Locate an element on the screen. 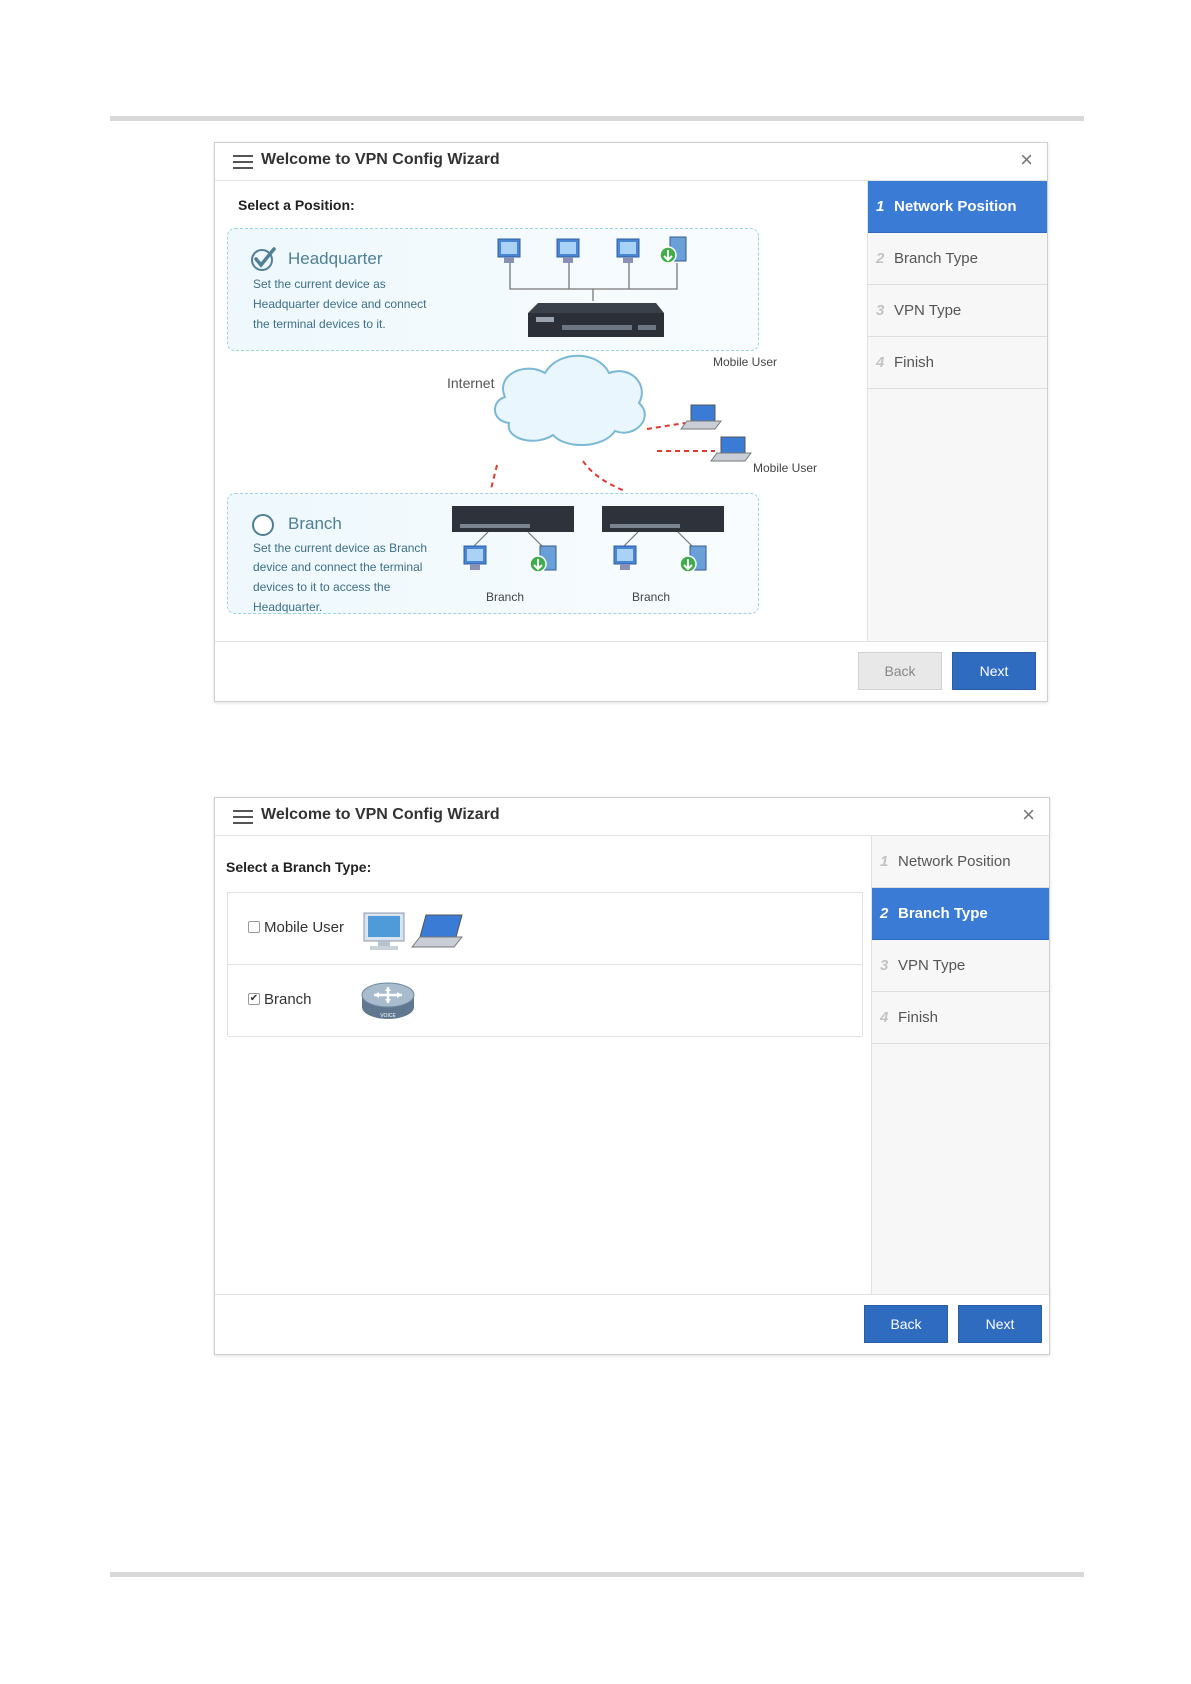  mobile-user-label-1: Mobile User is located at coordinates (745, 362).